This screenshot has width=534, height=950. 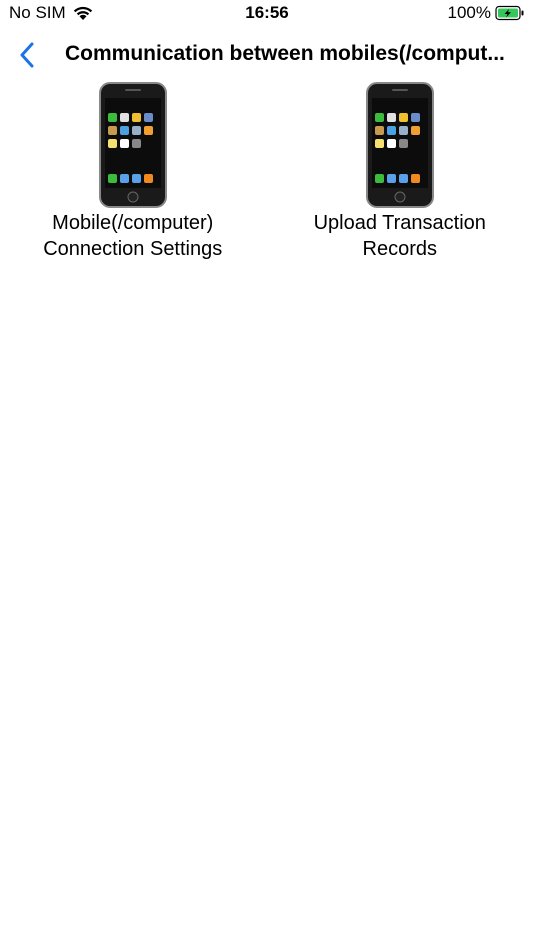 I want to click on battery-charging-icon, so click(x=509, y=13).